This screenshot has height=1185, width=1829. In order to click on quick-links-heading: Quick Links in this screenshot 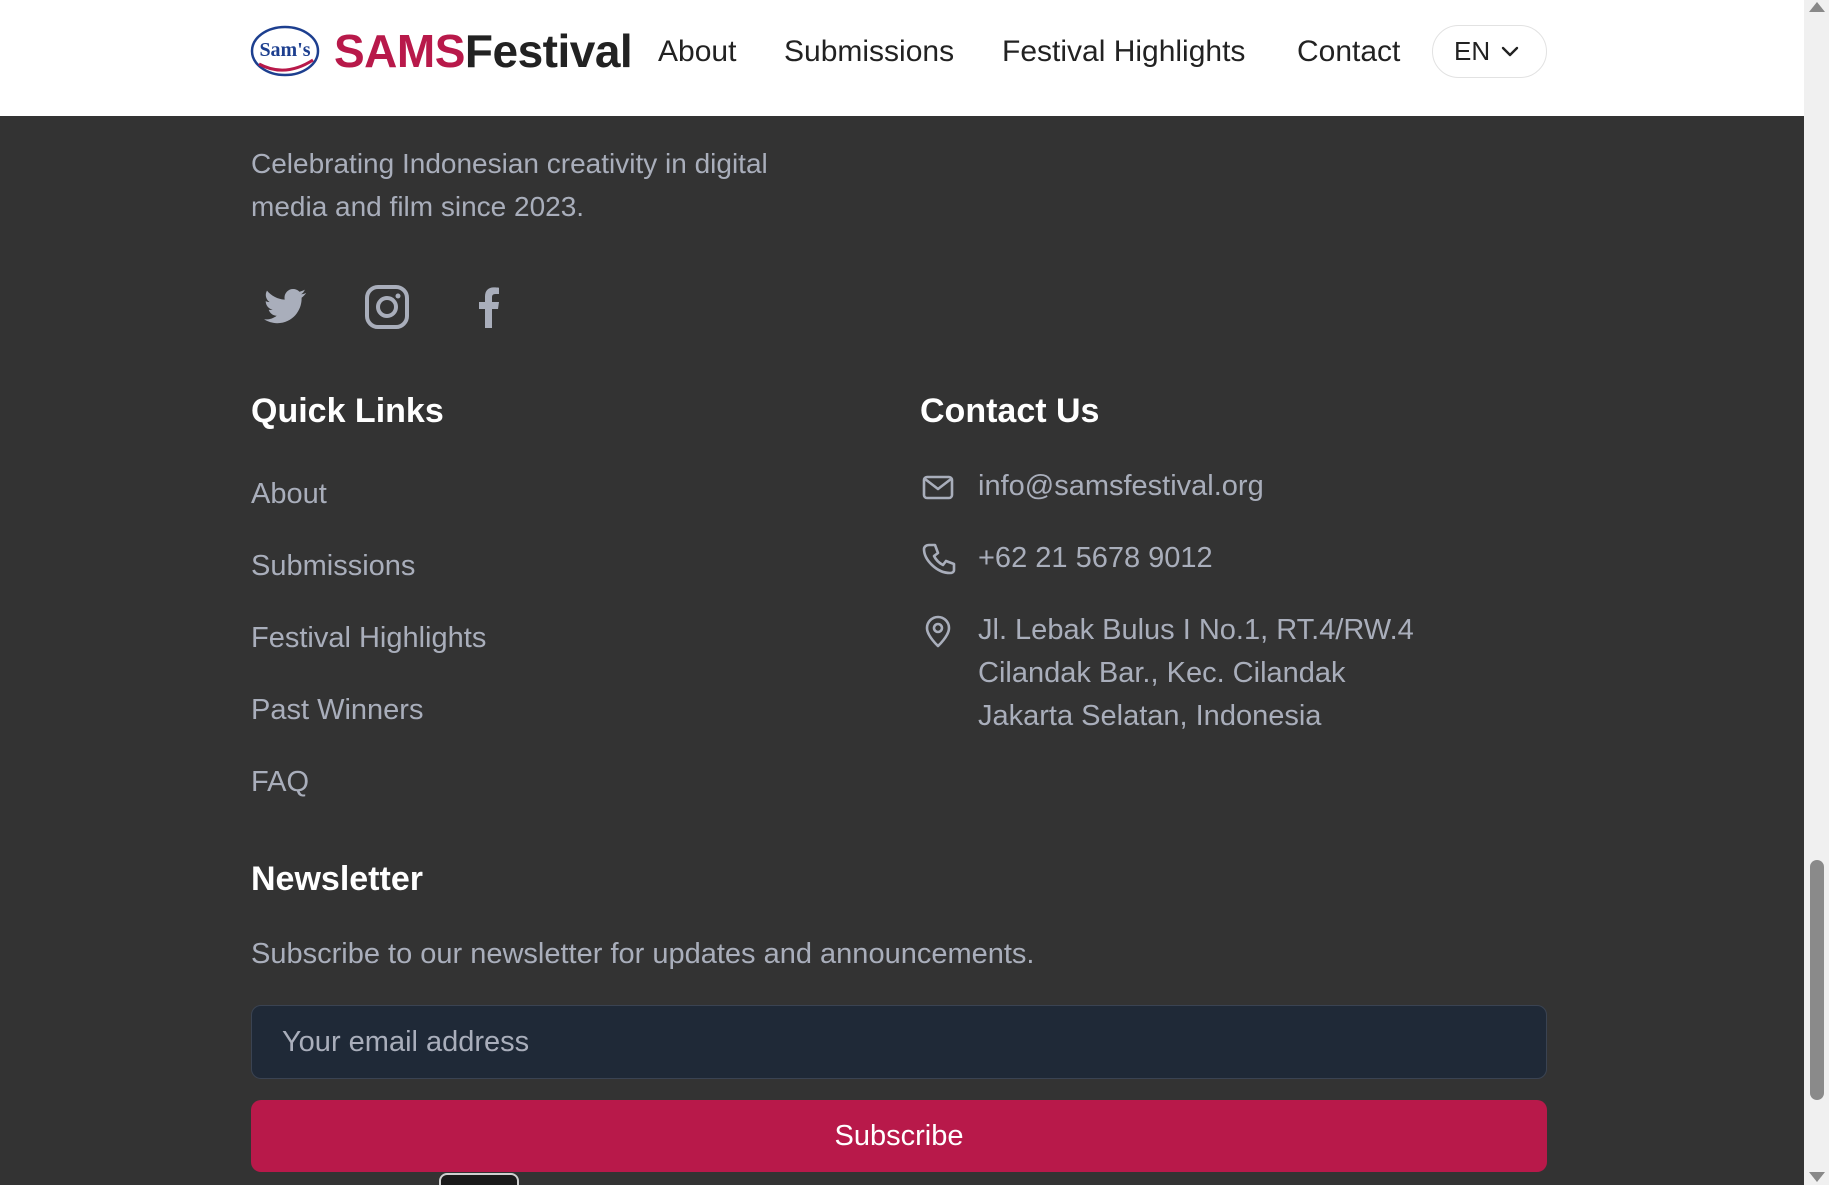, I will do `click(347, 411)`.